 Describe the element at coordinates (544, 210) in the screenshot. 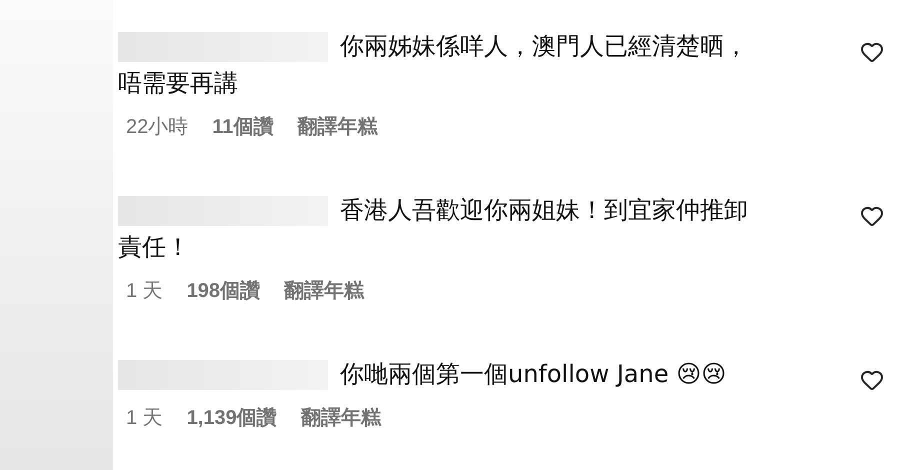

I see `comment-text: 香港人吾歡迎你兩姐妹！到宜家仲推卸` at that location.